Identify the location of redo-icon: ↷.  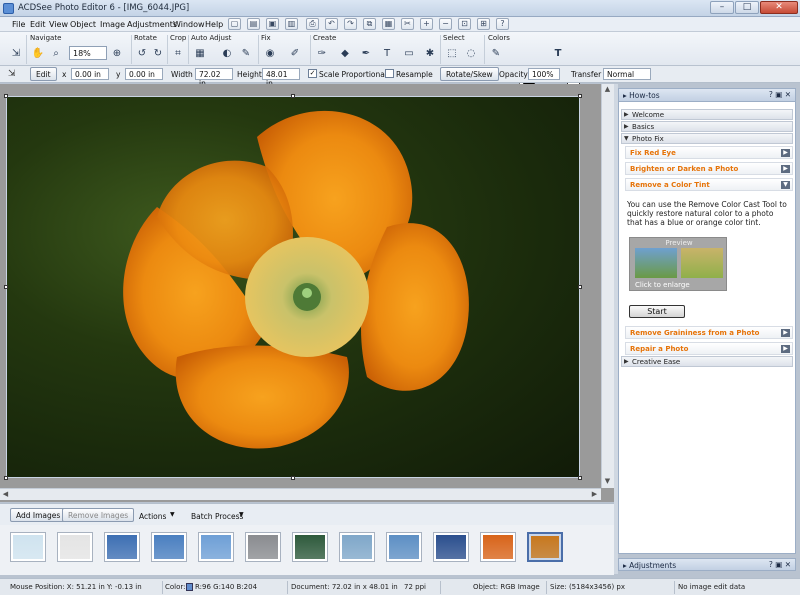
(350, 24).